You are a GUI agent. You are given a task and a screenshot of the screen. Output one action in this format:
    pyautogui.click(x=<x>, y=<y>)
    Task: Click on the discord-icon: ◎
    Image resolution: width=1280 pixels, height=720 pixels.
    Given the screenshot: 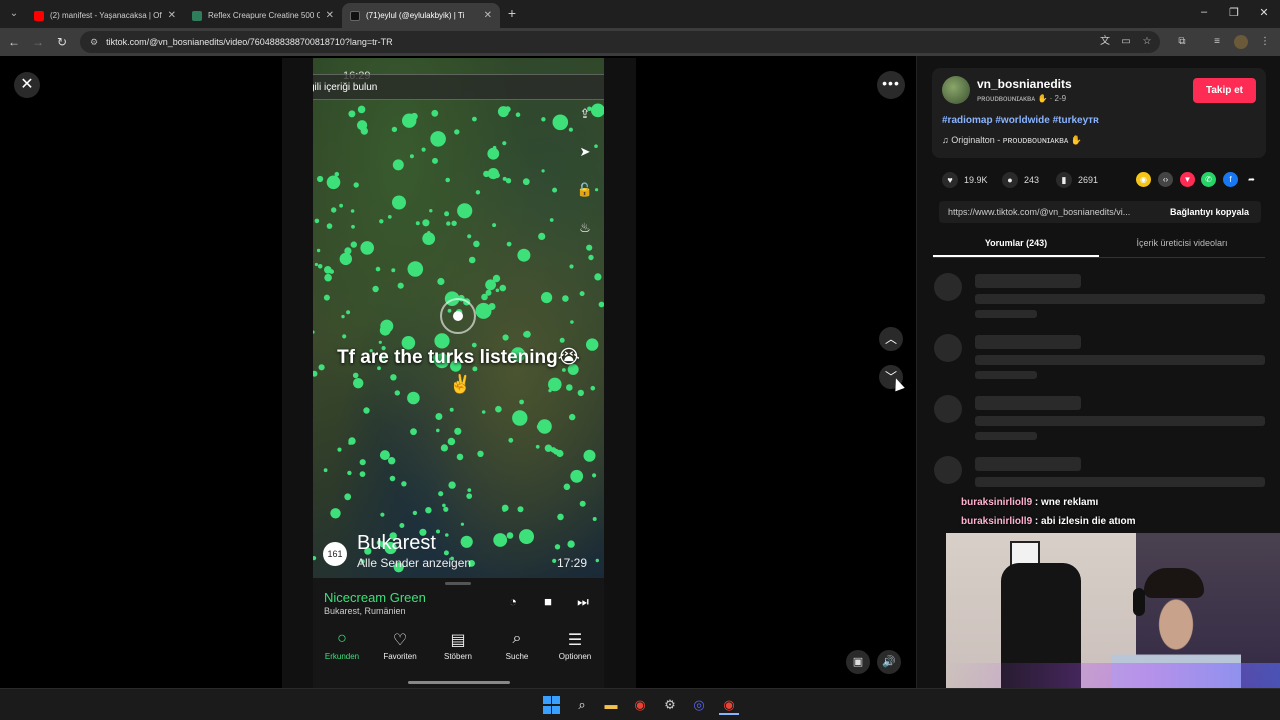 What is the action you would take?
    pyautogui.click(x=699, y=705)
    